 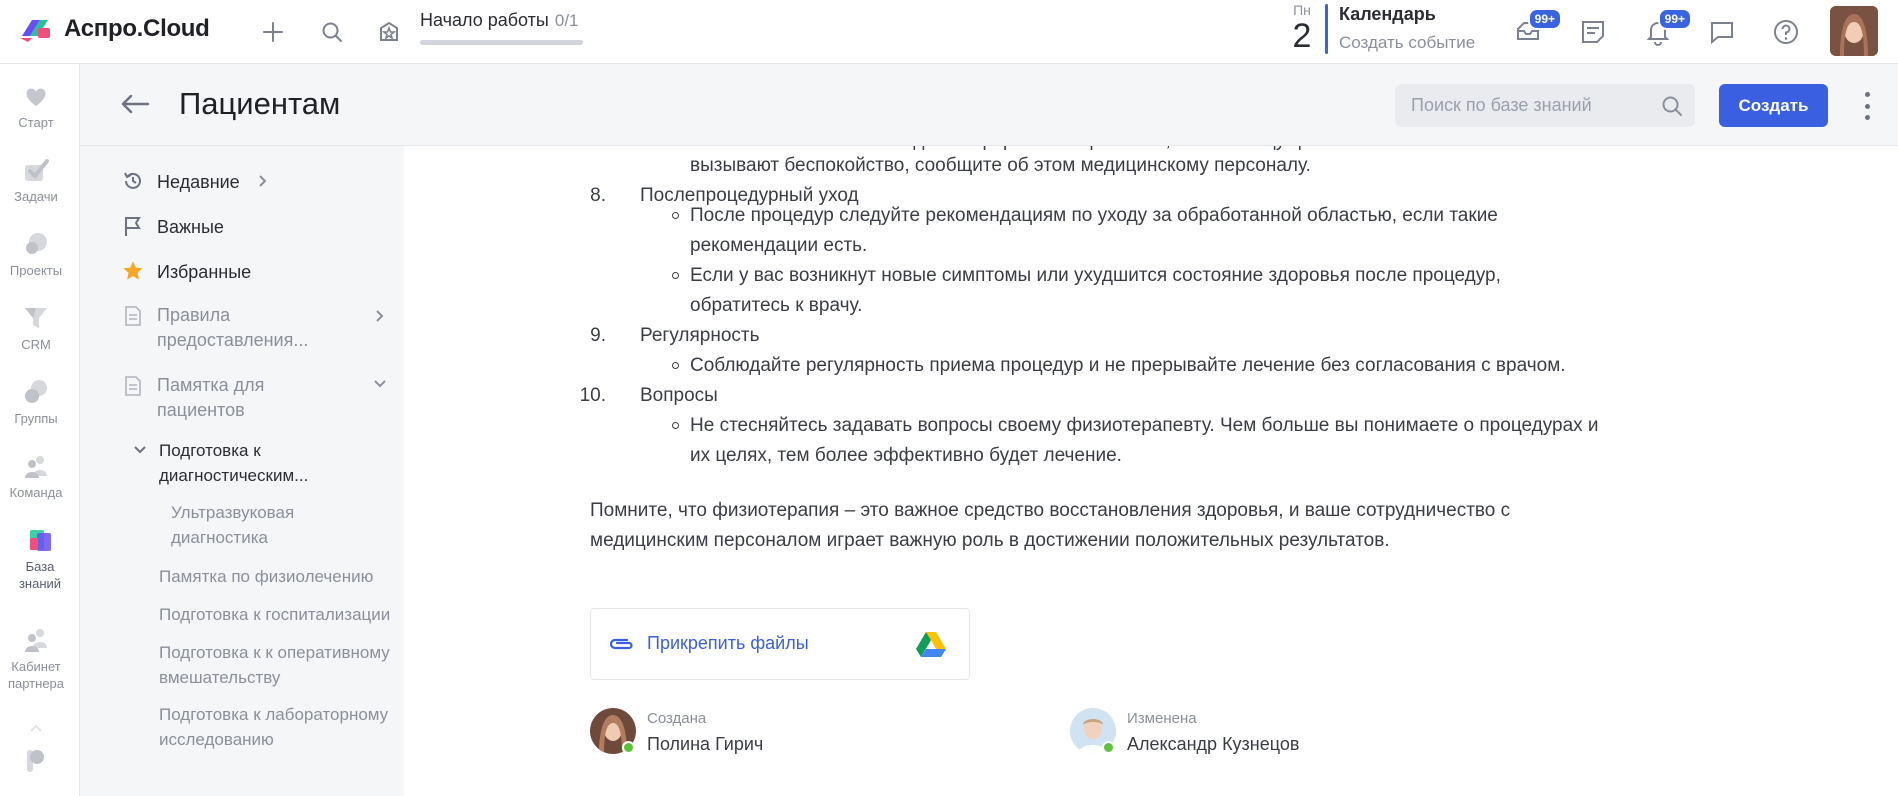 What do you see at coordinates (776, 305) in the screenshot?
I see `bullet-text: обратитесь к врачу.` at bounding box center [776, 305].